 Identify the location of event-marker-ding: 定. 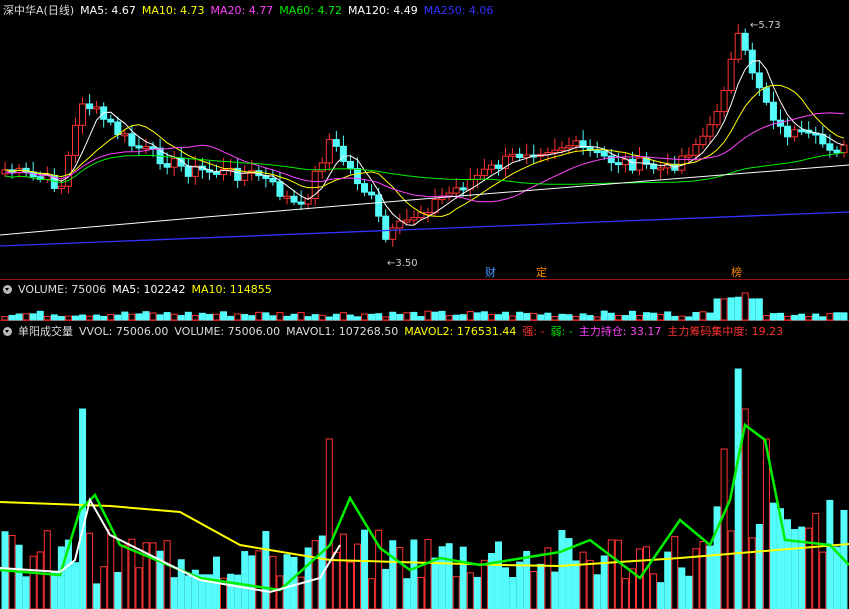
(541, 272).